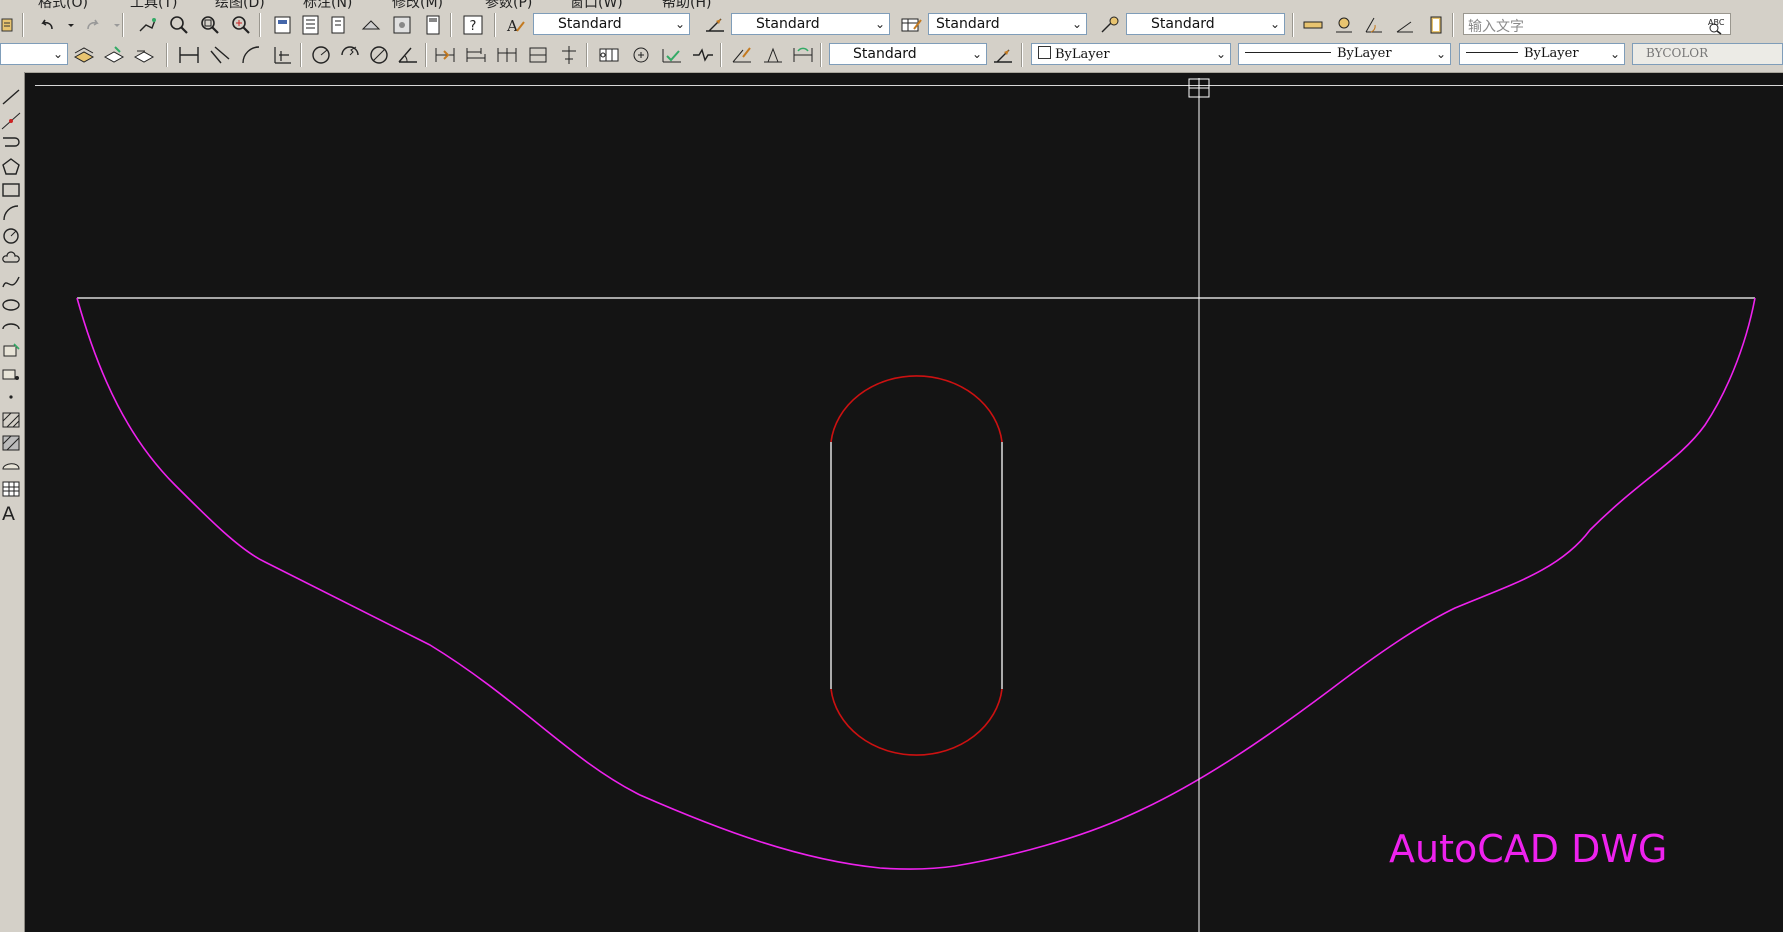 The height and width of the screenshot is (932, 1783). Describe the element at coordinates (916, 409) in the screenshot. I see `slot-top-arc` at that location.